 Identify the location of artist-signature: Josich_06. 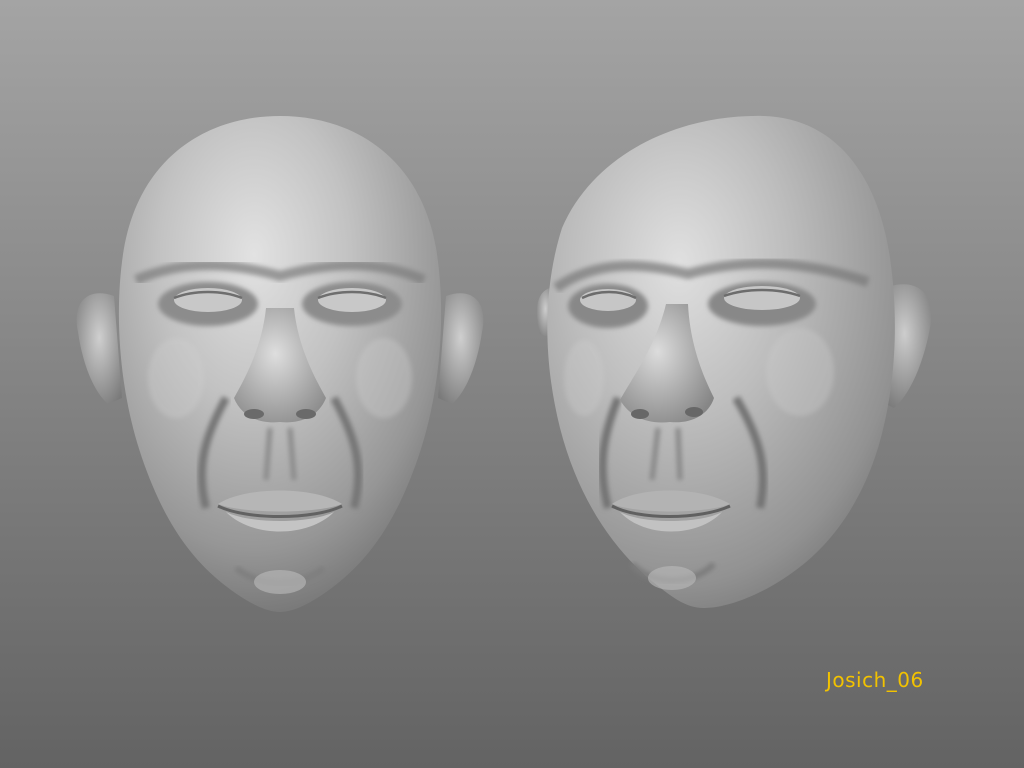
(875, 680).